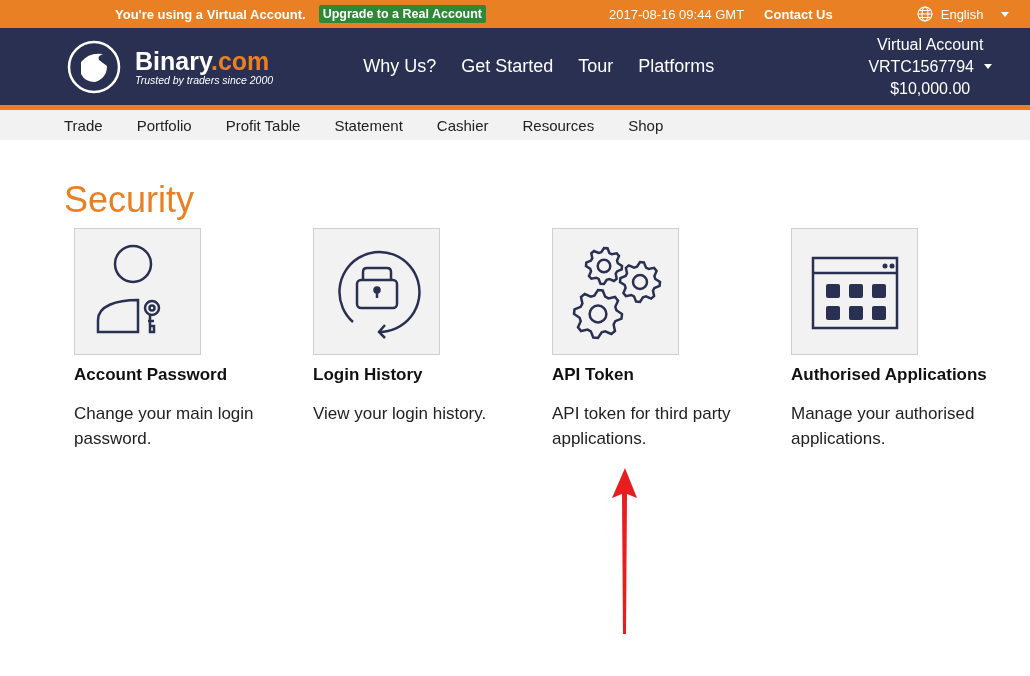 Image resolution: width=1030 pixels, height=676 pixels. Describe the element at coordinates (368, 125) in the screenshot. I see `menu-link: Statement` at that location.